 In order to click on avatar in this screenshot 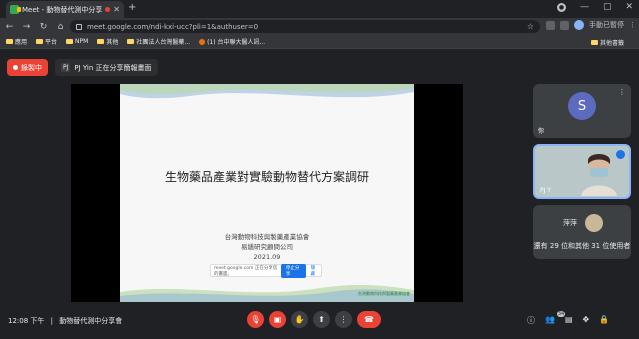, I will do `click(594, 223)`.